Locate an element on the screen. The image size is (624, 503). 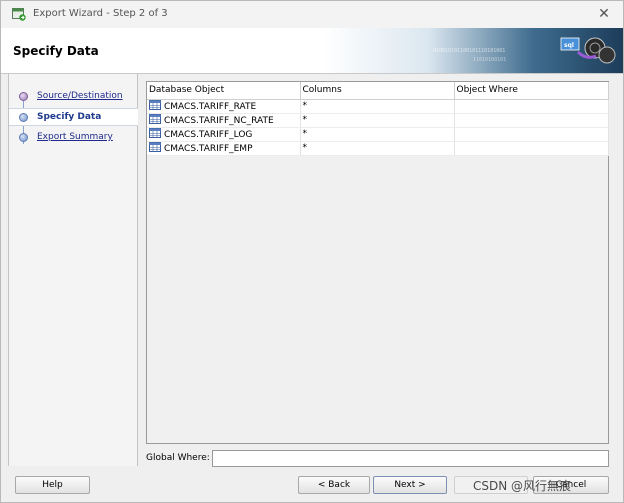
table-row: CMACS.TARIFF_LOG * is located at coordinates (378, 134).